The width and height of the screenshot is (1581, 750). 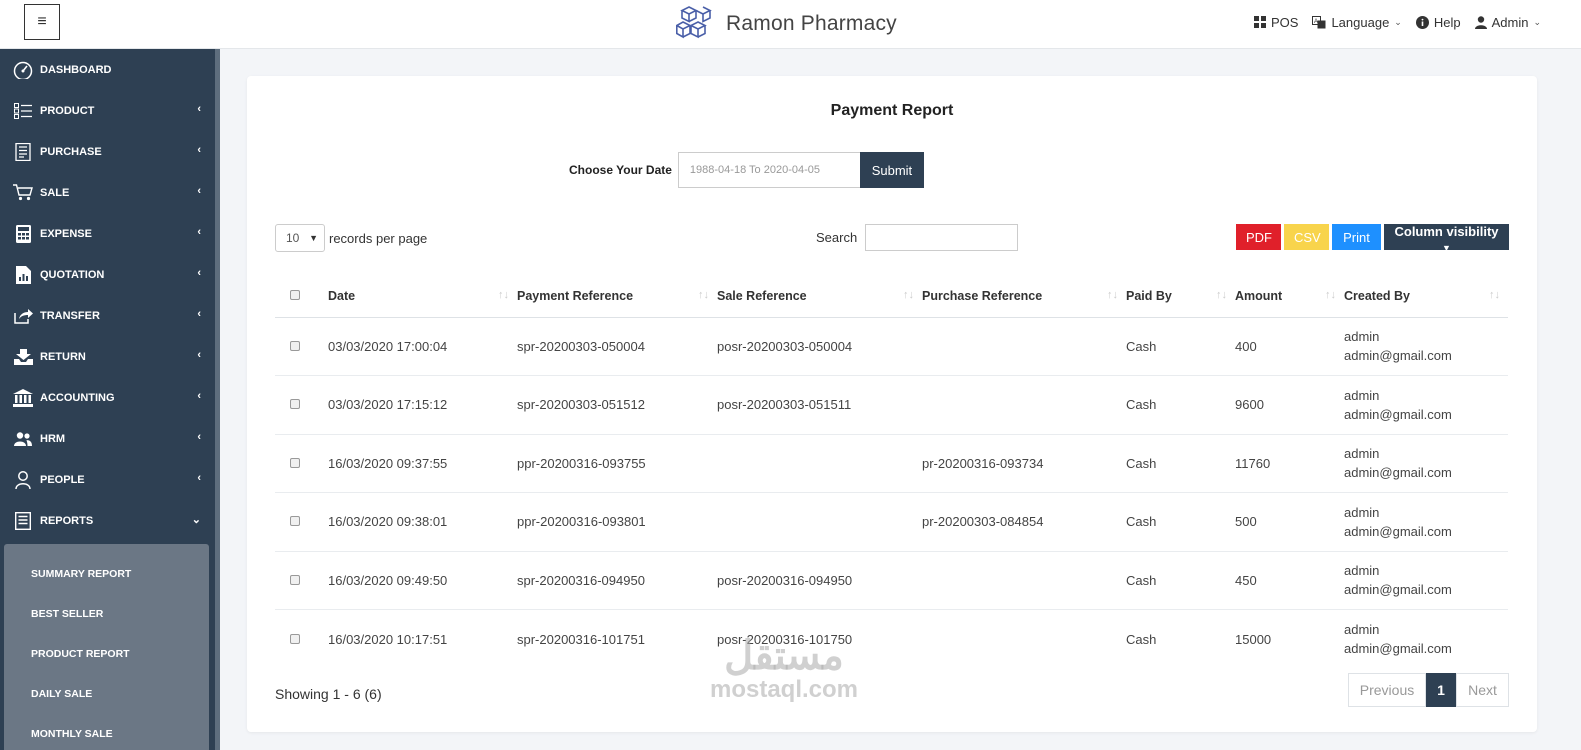 I want to click on column-header-created-by: Created By ↑↓, so click(x=1426, y=297).